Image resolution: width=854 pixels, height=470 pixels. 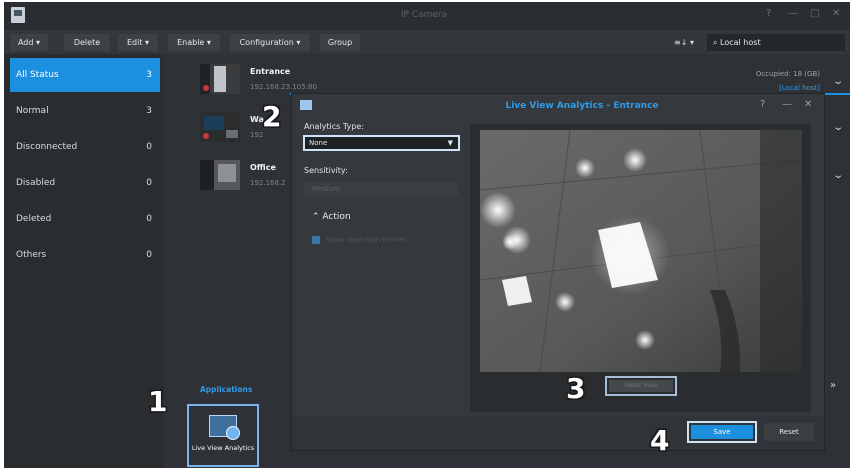 I want to click on edit-button: Edit ▾, so click(x=138, y=42).